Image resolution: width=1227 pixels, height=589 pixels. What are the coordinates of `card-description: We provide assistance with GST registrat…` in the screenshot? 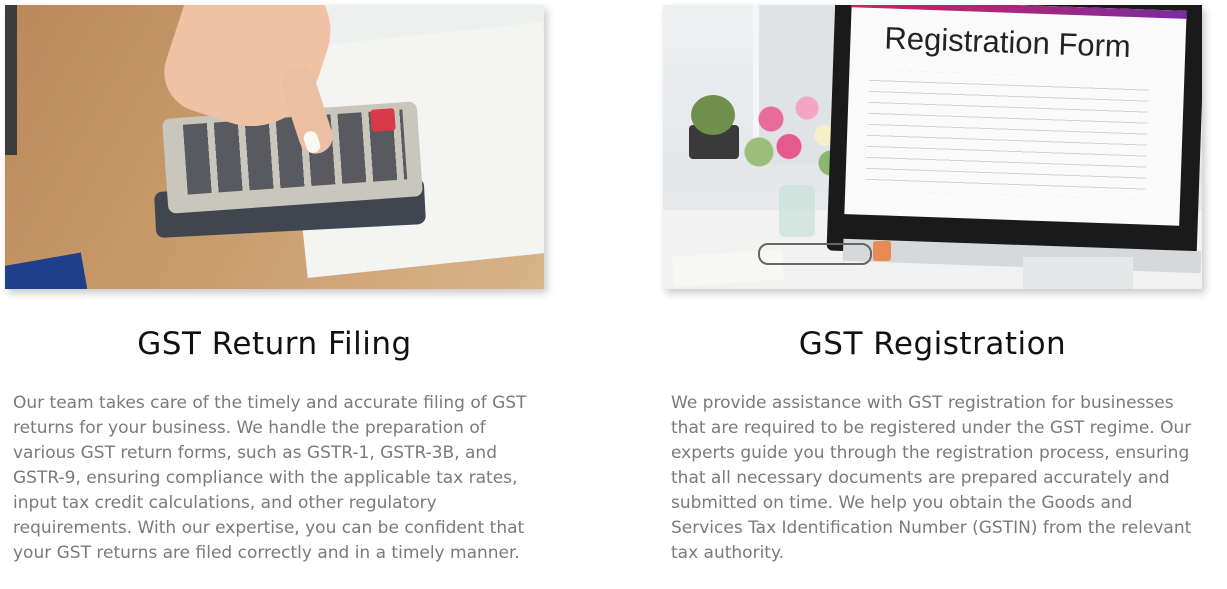 It's located at (931, 478).